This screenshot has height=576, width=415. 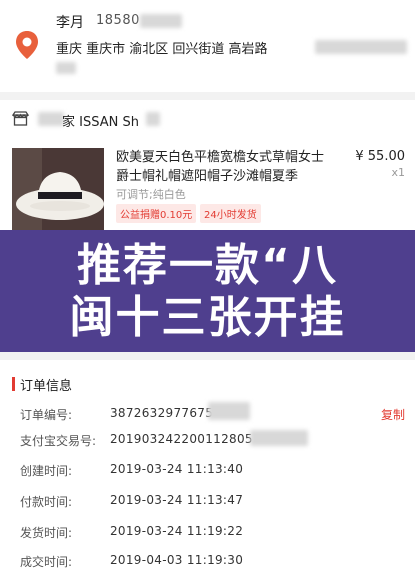 I want to click on location-pin-icon, so click(x=27, y=45).